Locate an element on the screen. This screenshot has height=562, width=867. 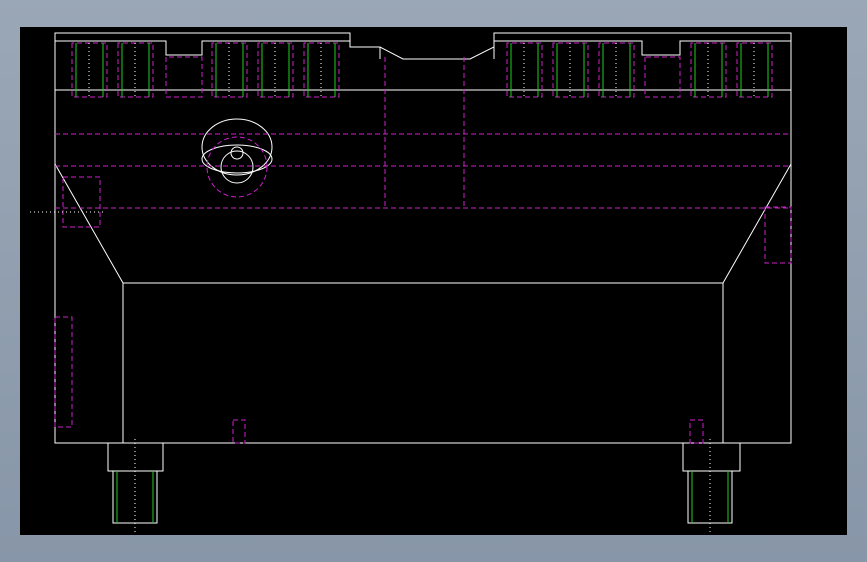
stud-thread-lines is located at coordinates (422, 497).